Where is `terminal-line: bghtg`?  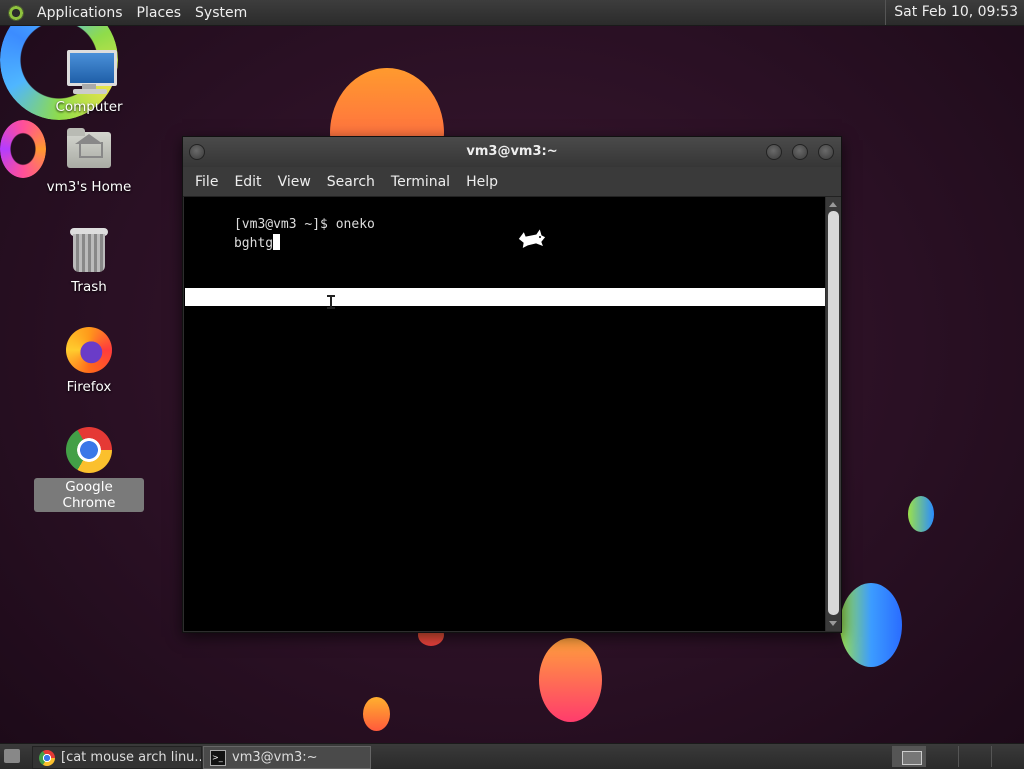
terminal-line: bghtg is located at coordinates (234, 233).